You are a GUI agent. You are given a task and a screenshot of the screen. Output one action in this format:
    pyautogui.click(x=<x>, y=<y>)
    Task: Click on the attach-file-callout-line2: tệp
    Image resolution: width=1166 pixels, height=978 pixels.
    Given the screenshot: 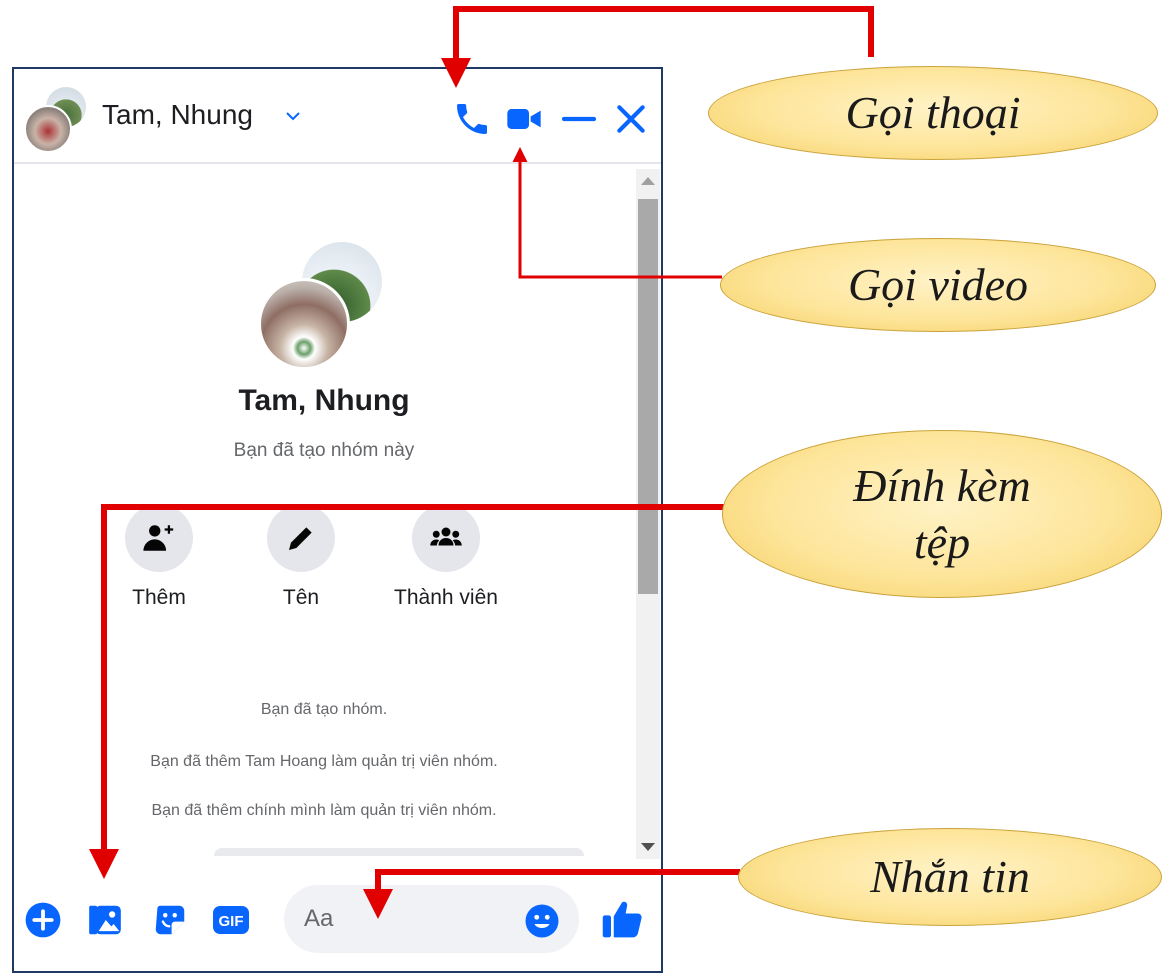 What is the action you would take?
    pyautogui.click(x=942, y=542)
    